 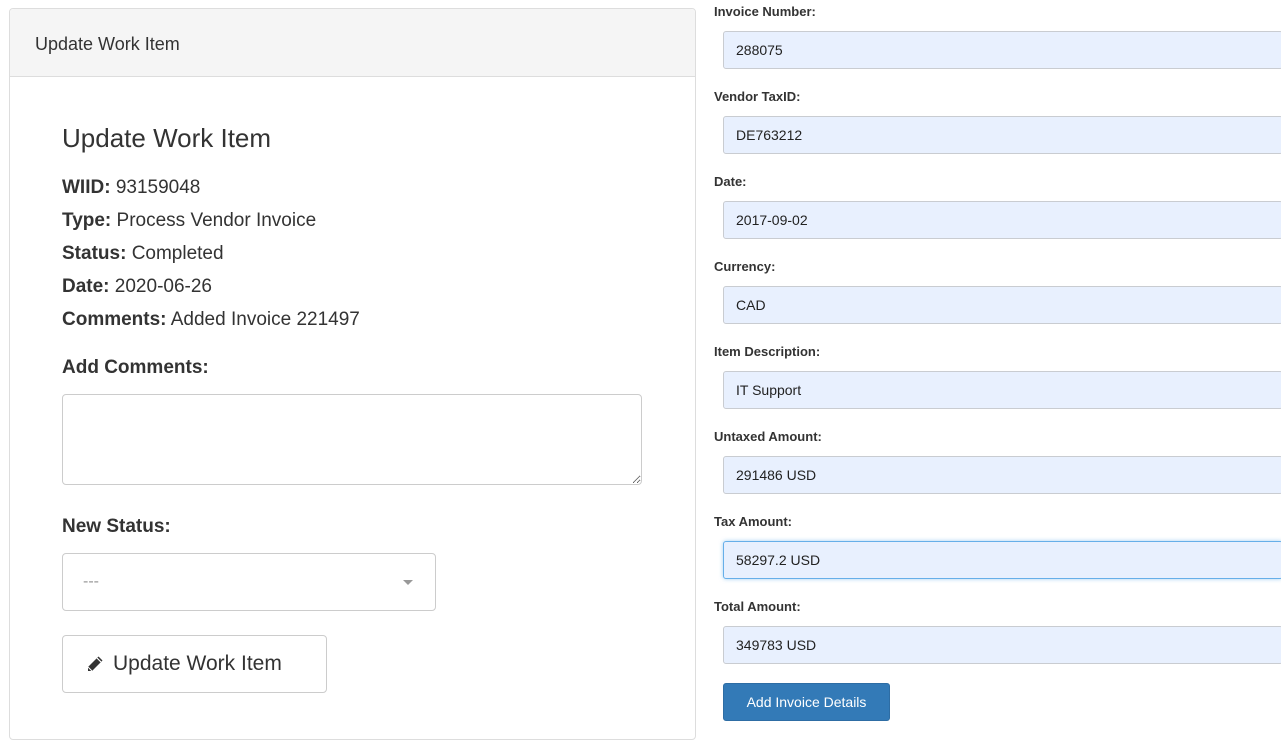 What do you see at coordinates (91, 581) in the screenshot?
I see `status-select-value: ---` at bounding box center [91, 581].